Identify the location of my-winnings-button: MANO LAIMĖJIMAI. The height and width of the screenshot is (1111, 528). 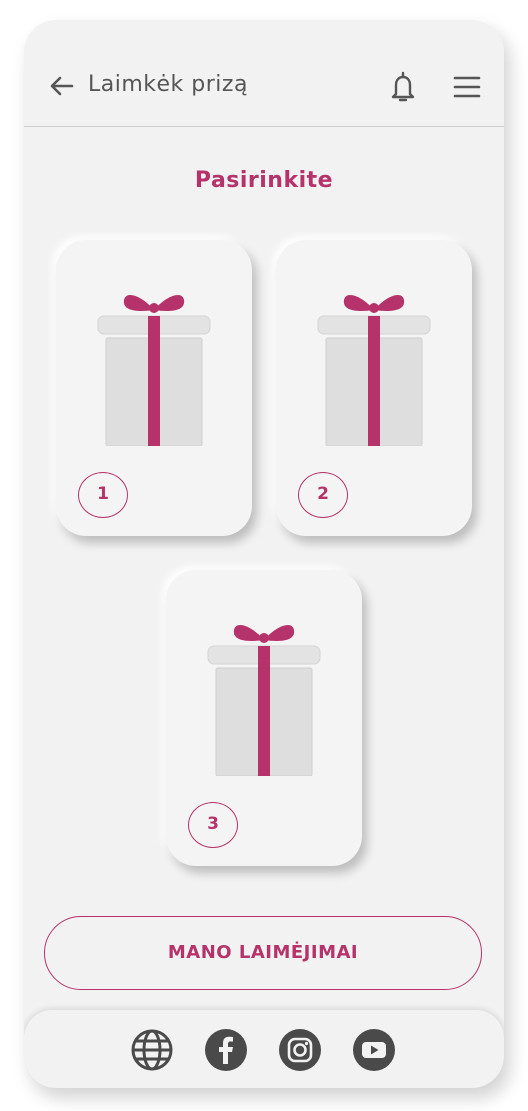
(263, 953).